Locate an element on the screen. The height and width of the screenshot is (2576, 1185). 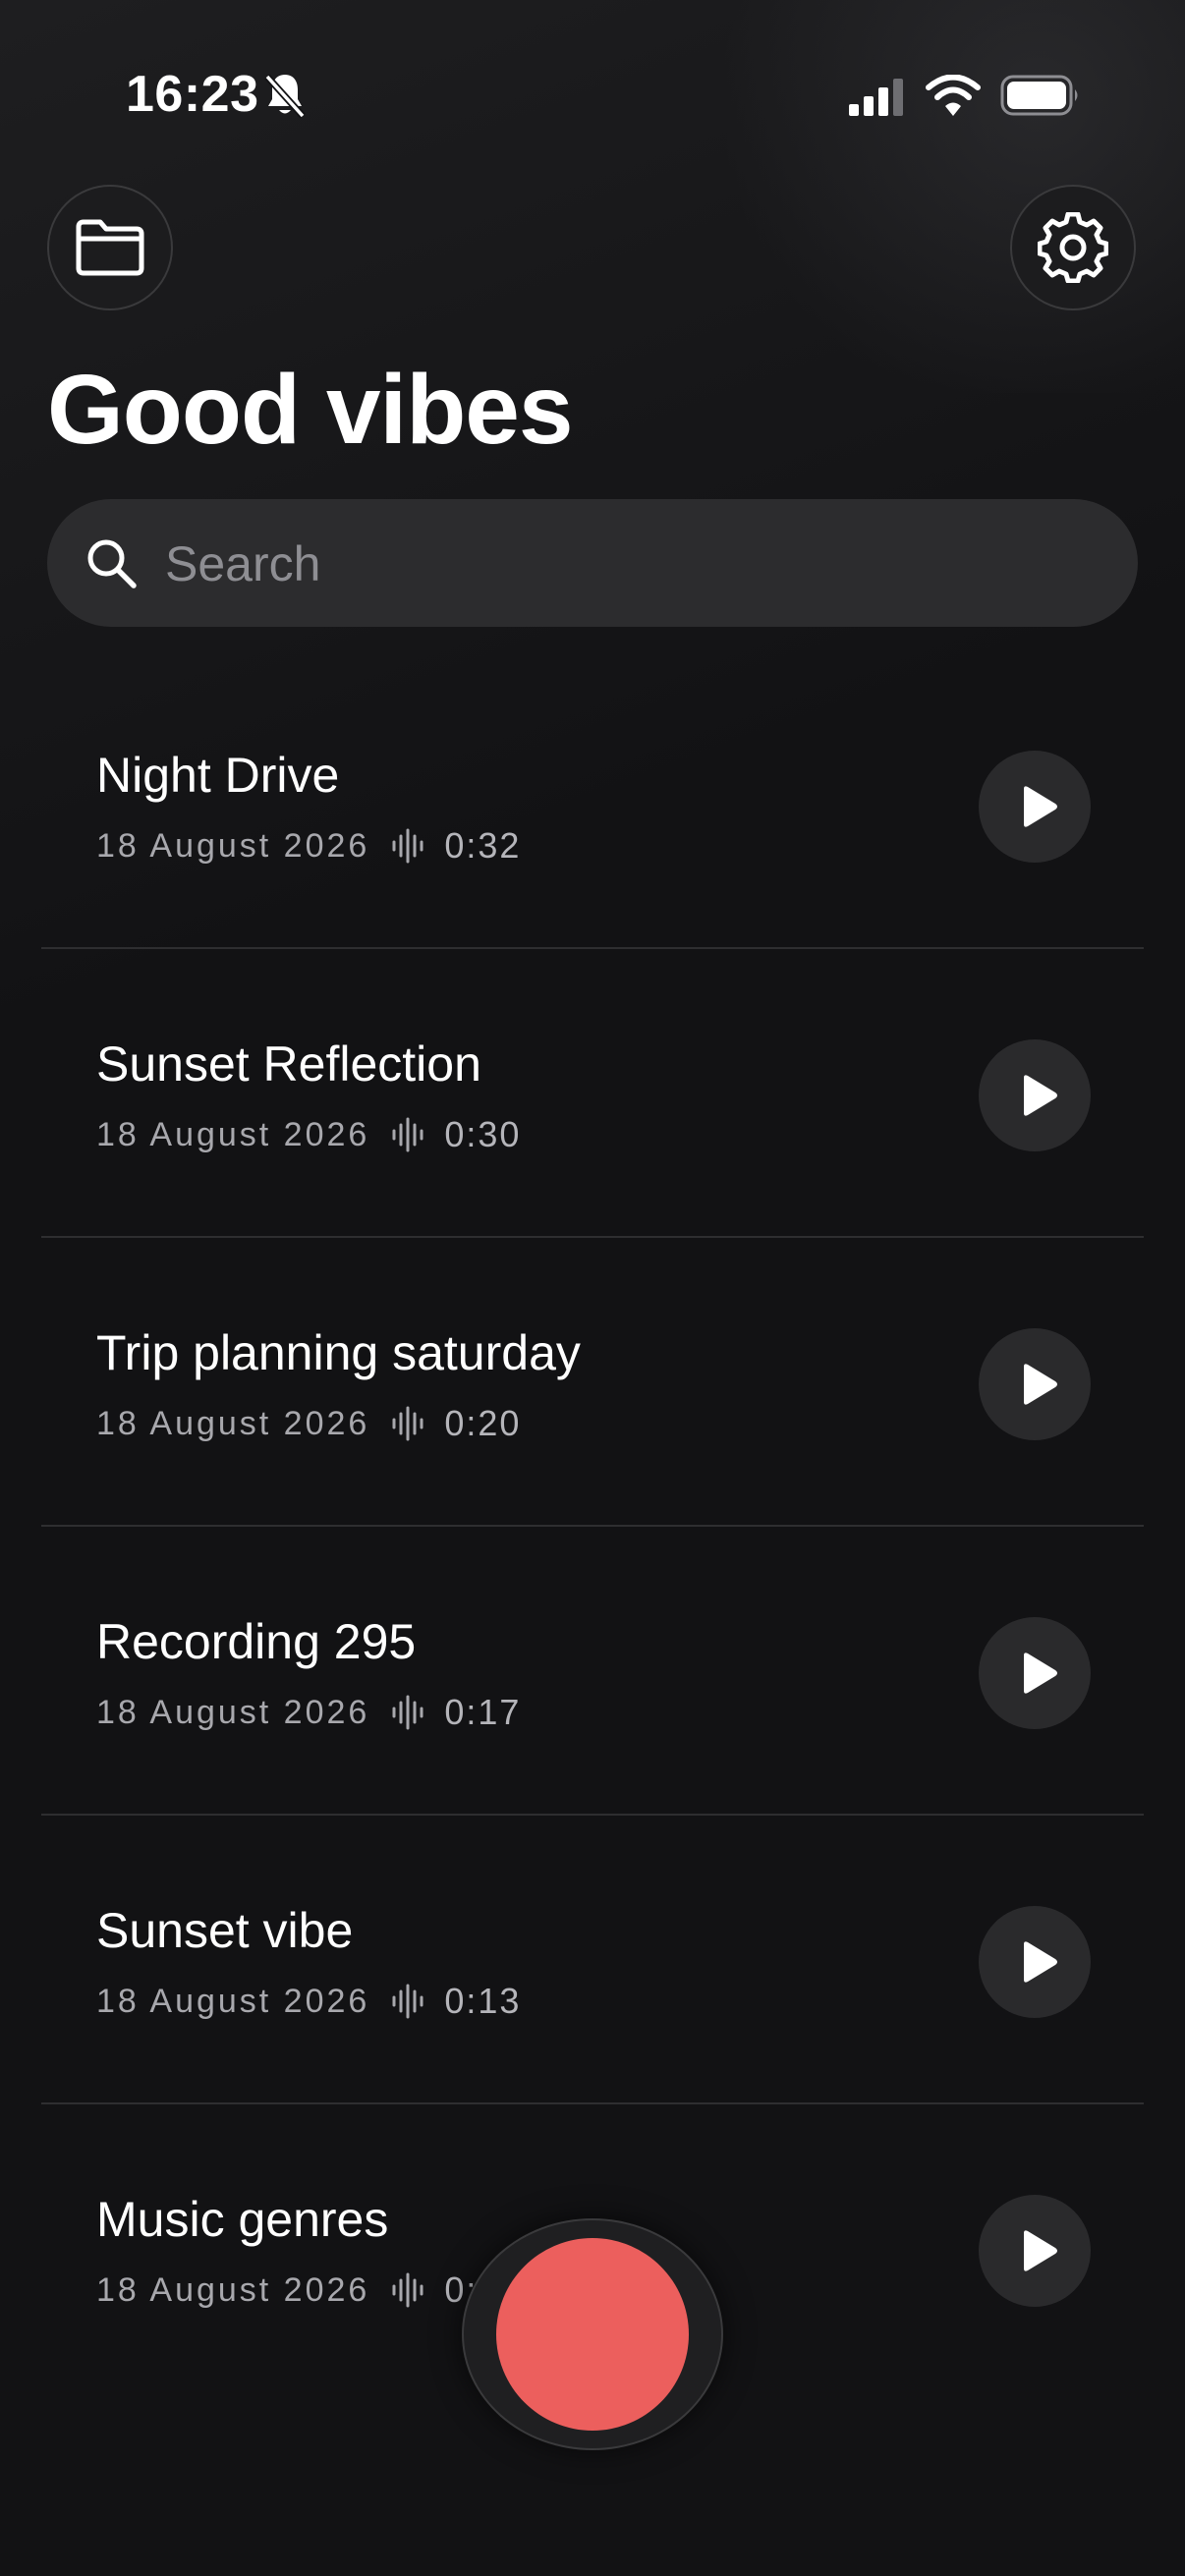
recording-meta: 18 August 2026 0:13 is located at coordinates (309, 2001).